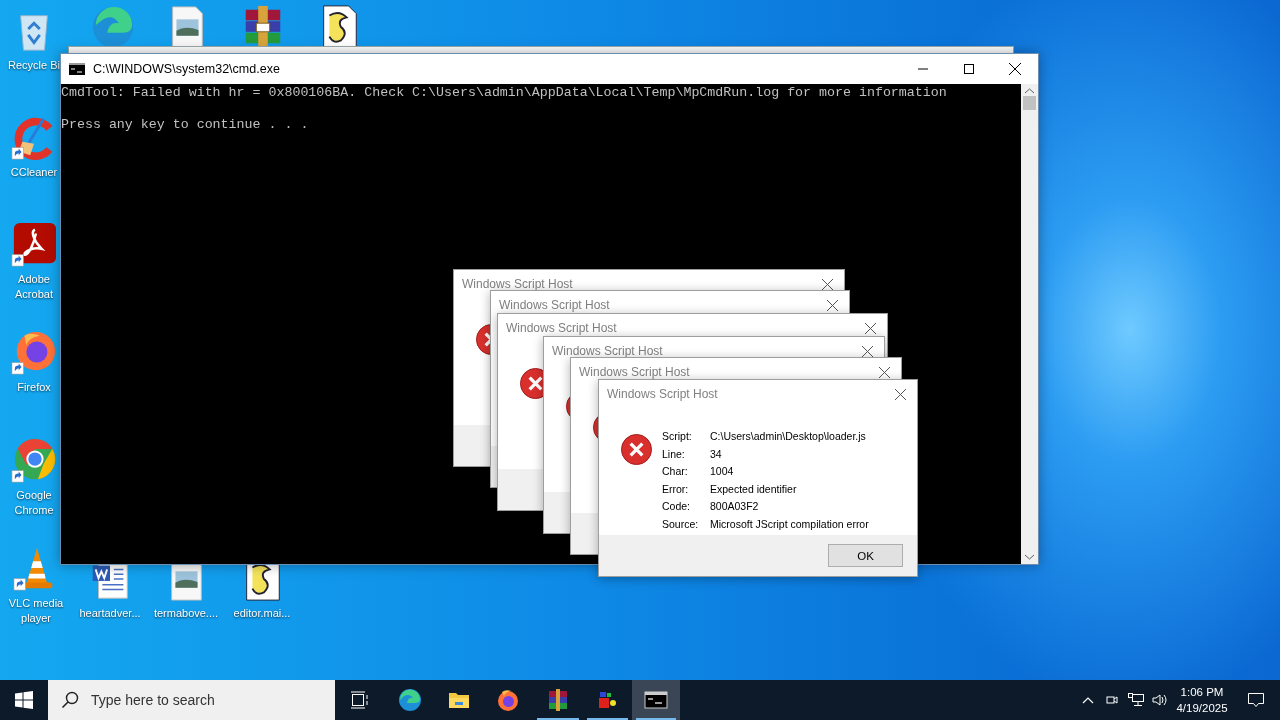  I want to click on field-value: Microsoft JScript compilation error, so click(789, 524).